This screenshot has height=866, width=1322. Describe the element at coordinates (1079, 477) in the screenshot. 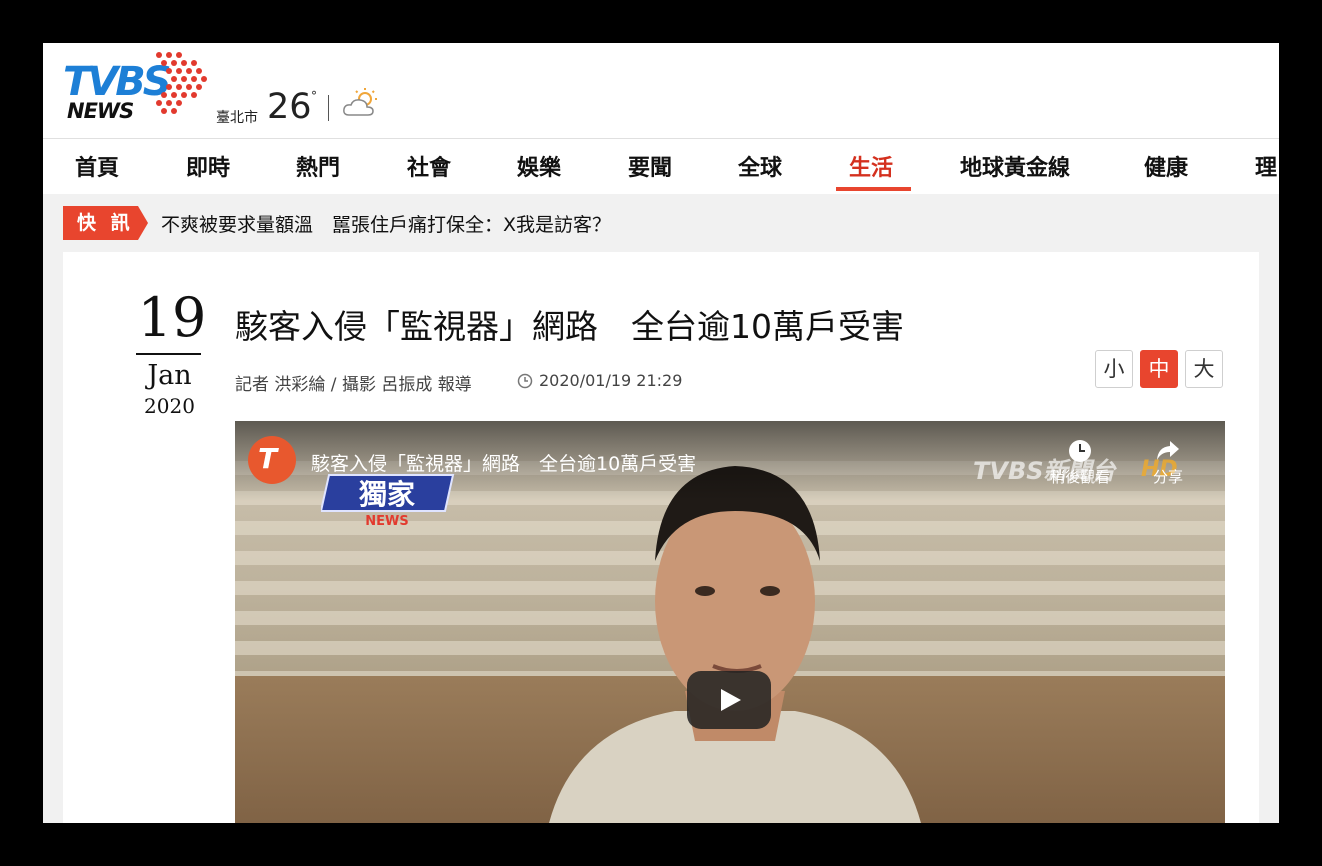

I see `watch-later-label: 稍後觀看` at that location.